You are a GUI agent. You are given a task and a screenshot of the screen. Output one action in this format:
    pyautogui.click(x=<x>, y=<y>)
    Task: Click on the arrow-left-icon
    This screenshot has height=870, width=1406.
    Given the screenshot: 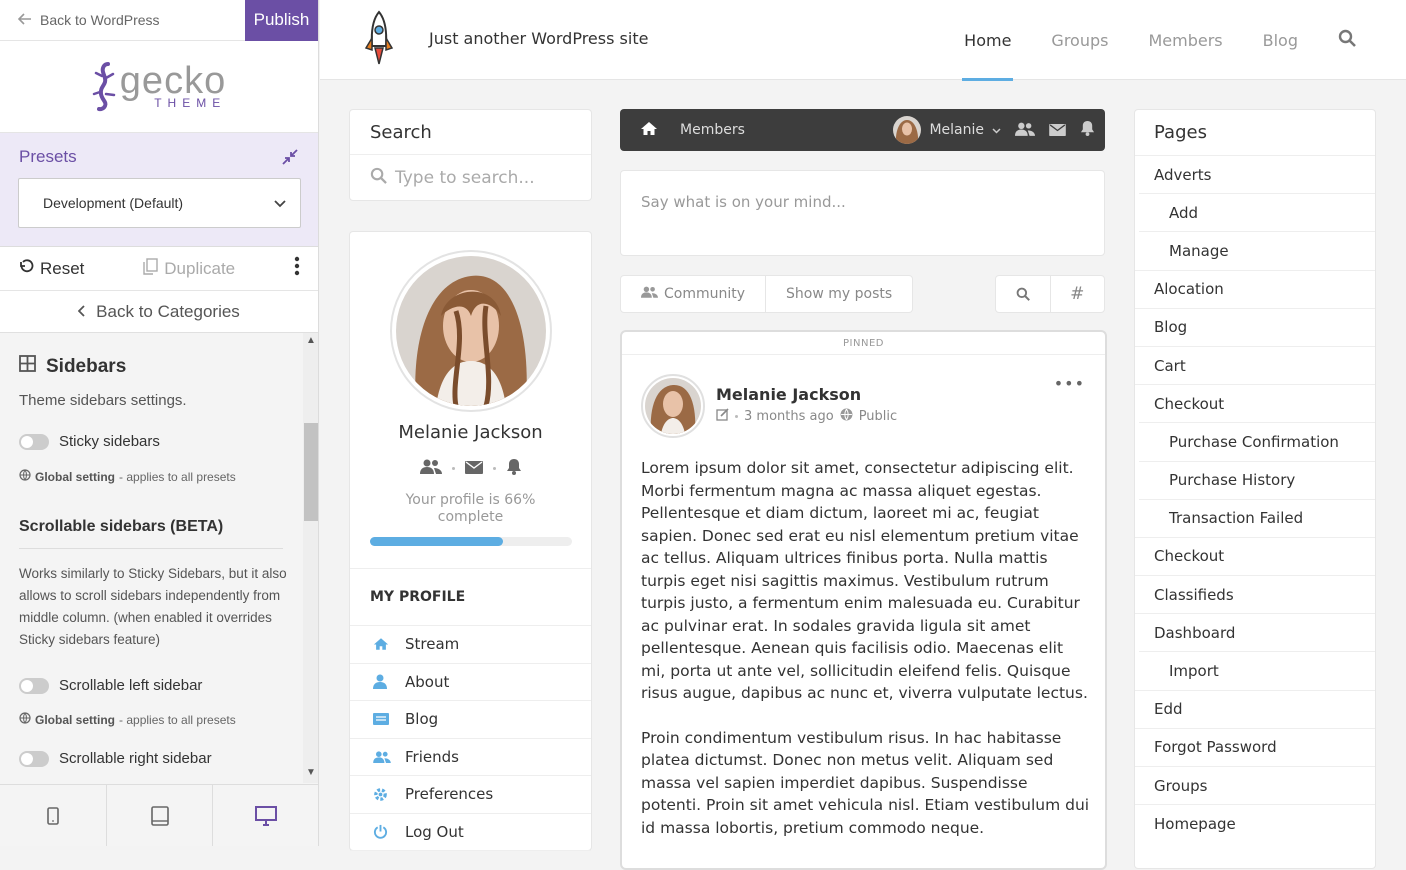 What is the action you would take?
    pyautogui.click(x=24, y=20)
    